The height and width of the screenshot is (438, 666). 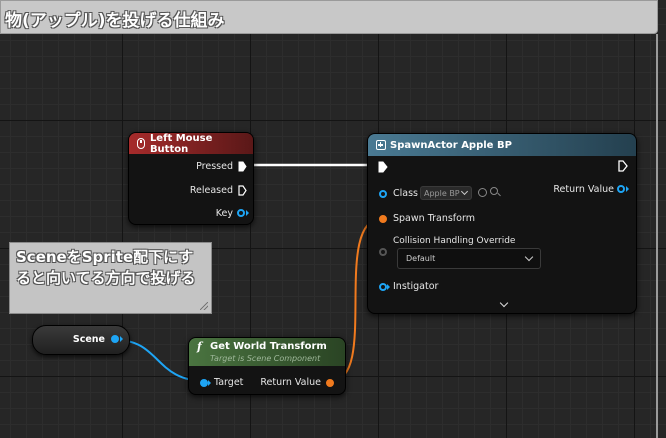 I want to click on node-header: SpawnActor Apple BP, so click(x=502, y=145).